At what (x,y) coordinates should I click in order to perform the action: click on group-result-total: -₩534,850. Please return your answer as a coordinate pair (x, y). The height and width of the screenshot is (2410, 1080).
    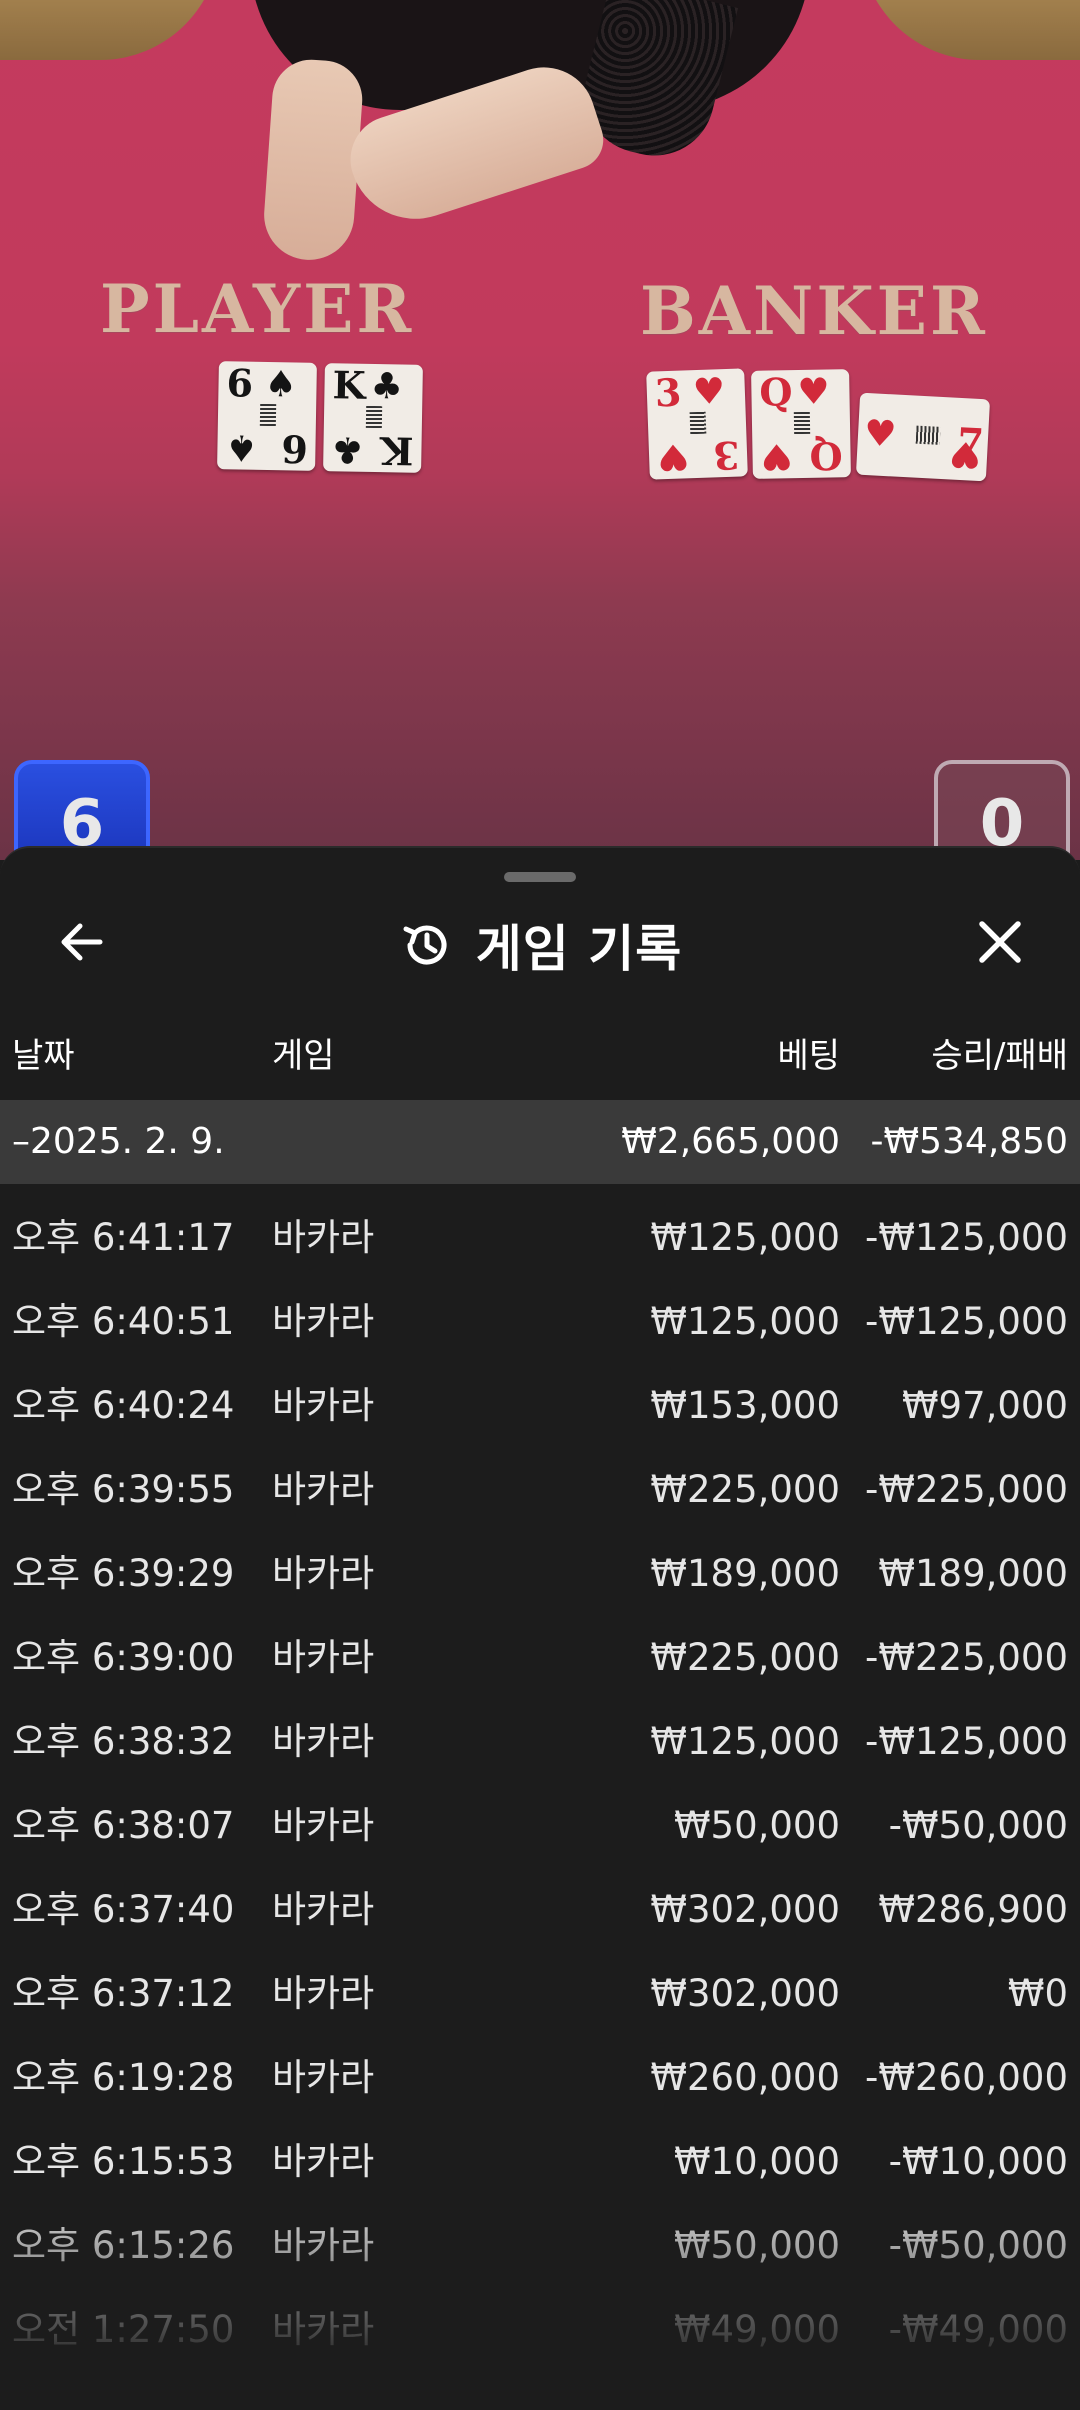
    Looking at the image, I should click on (969, 1141).